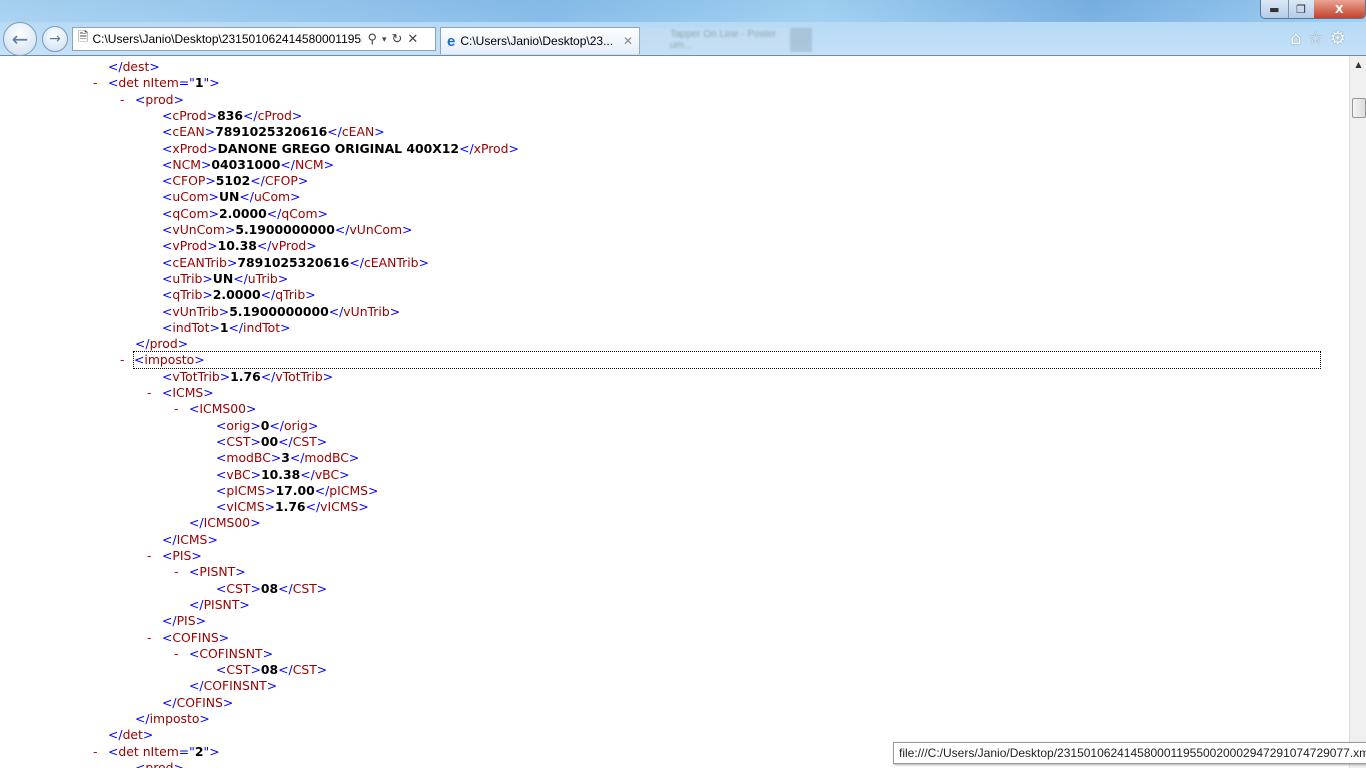  I want to click on restore-icon: ❐, so click(1300, 9).